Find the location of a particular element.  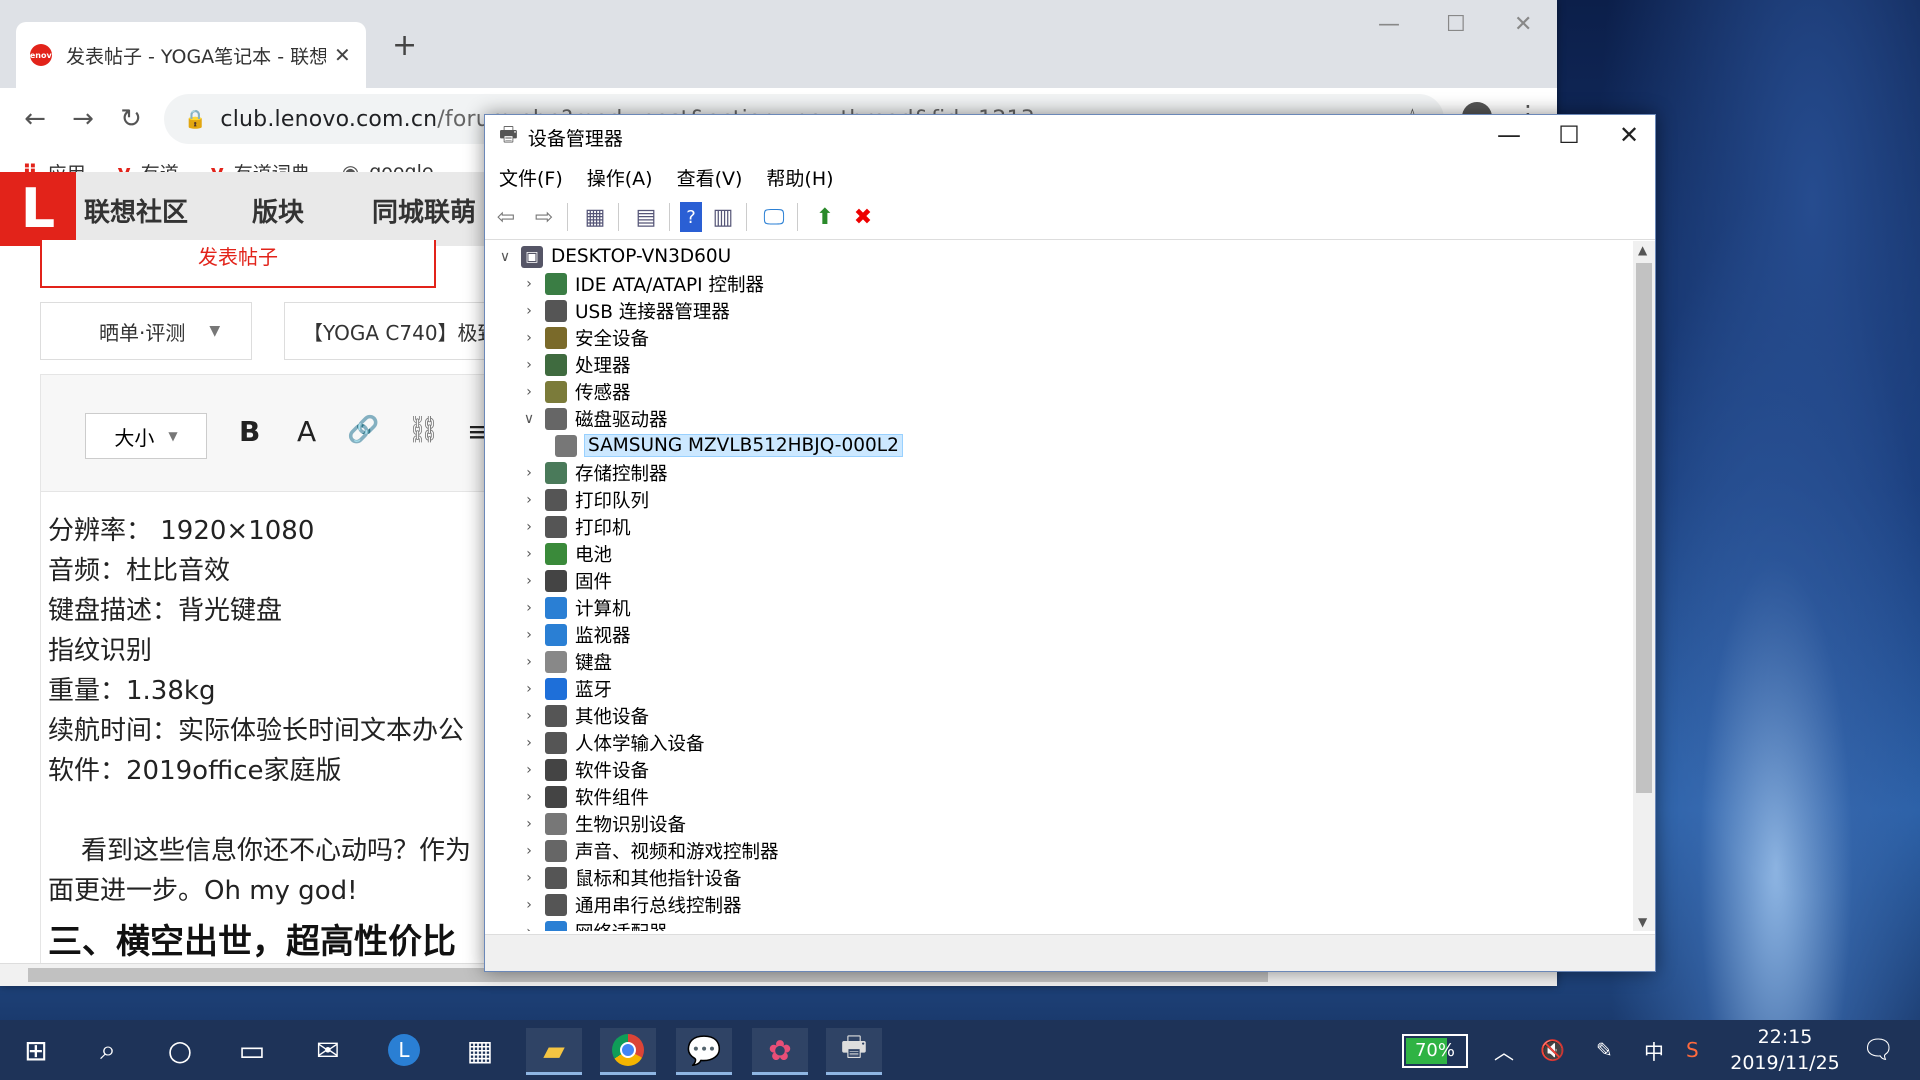

mail-icon: ✉ is located at coordinates (328, 1050).